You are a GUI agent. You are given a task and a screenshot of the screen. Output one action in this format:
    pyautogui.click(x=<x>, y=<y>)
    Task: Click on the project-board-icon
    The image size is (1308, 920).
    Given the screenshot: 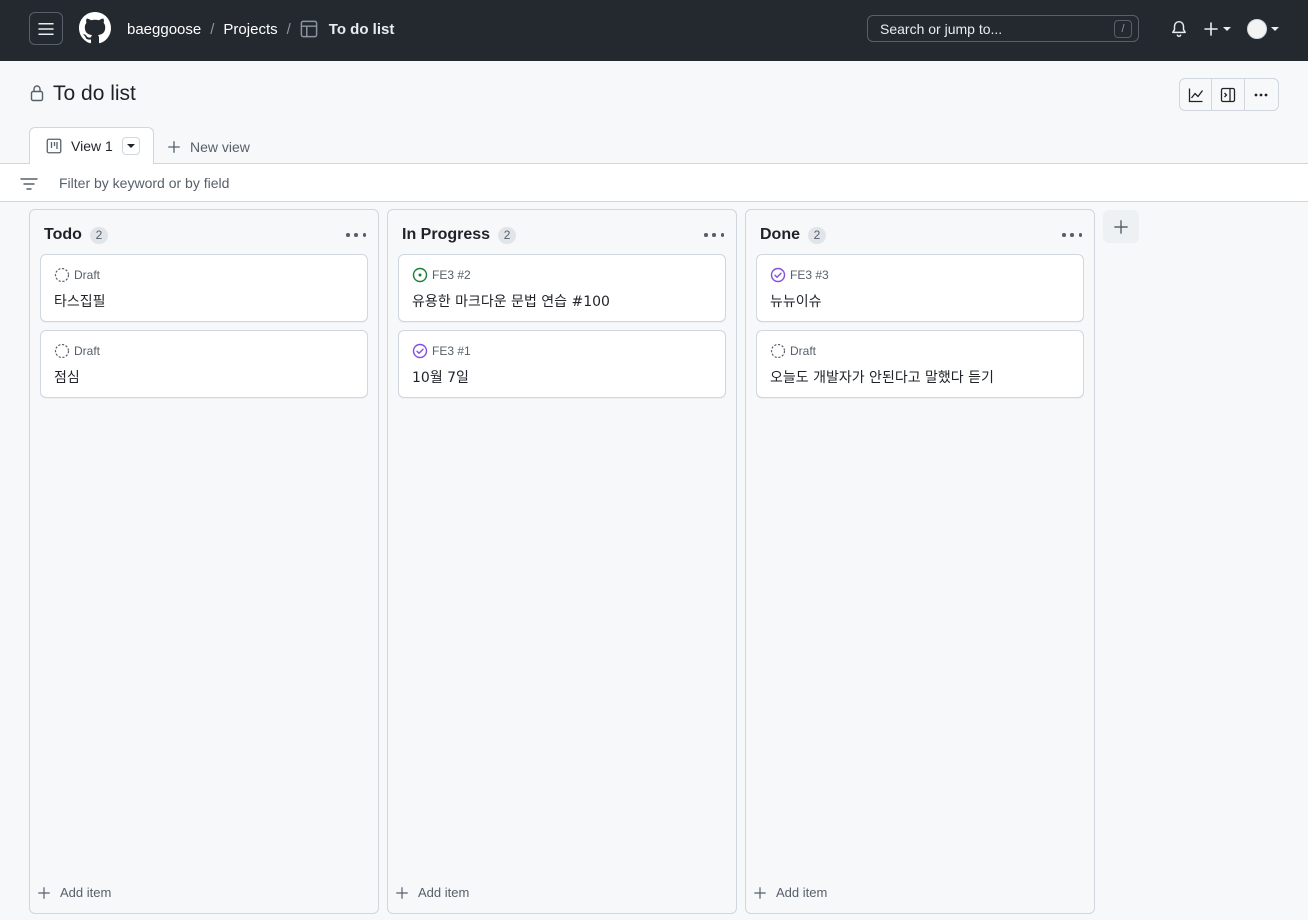 What is the action you would take?
    pyautogui.click(x=54, y=146)
    